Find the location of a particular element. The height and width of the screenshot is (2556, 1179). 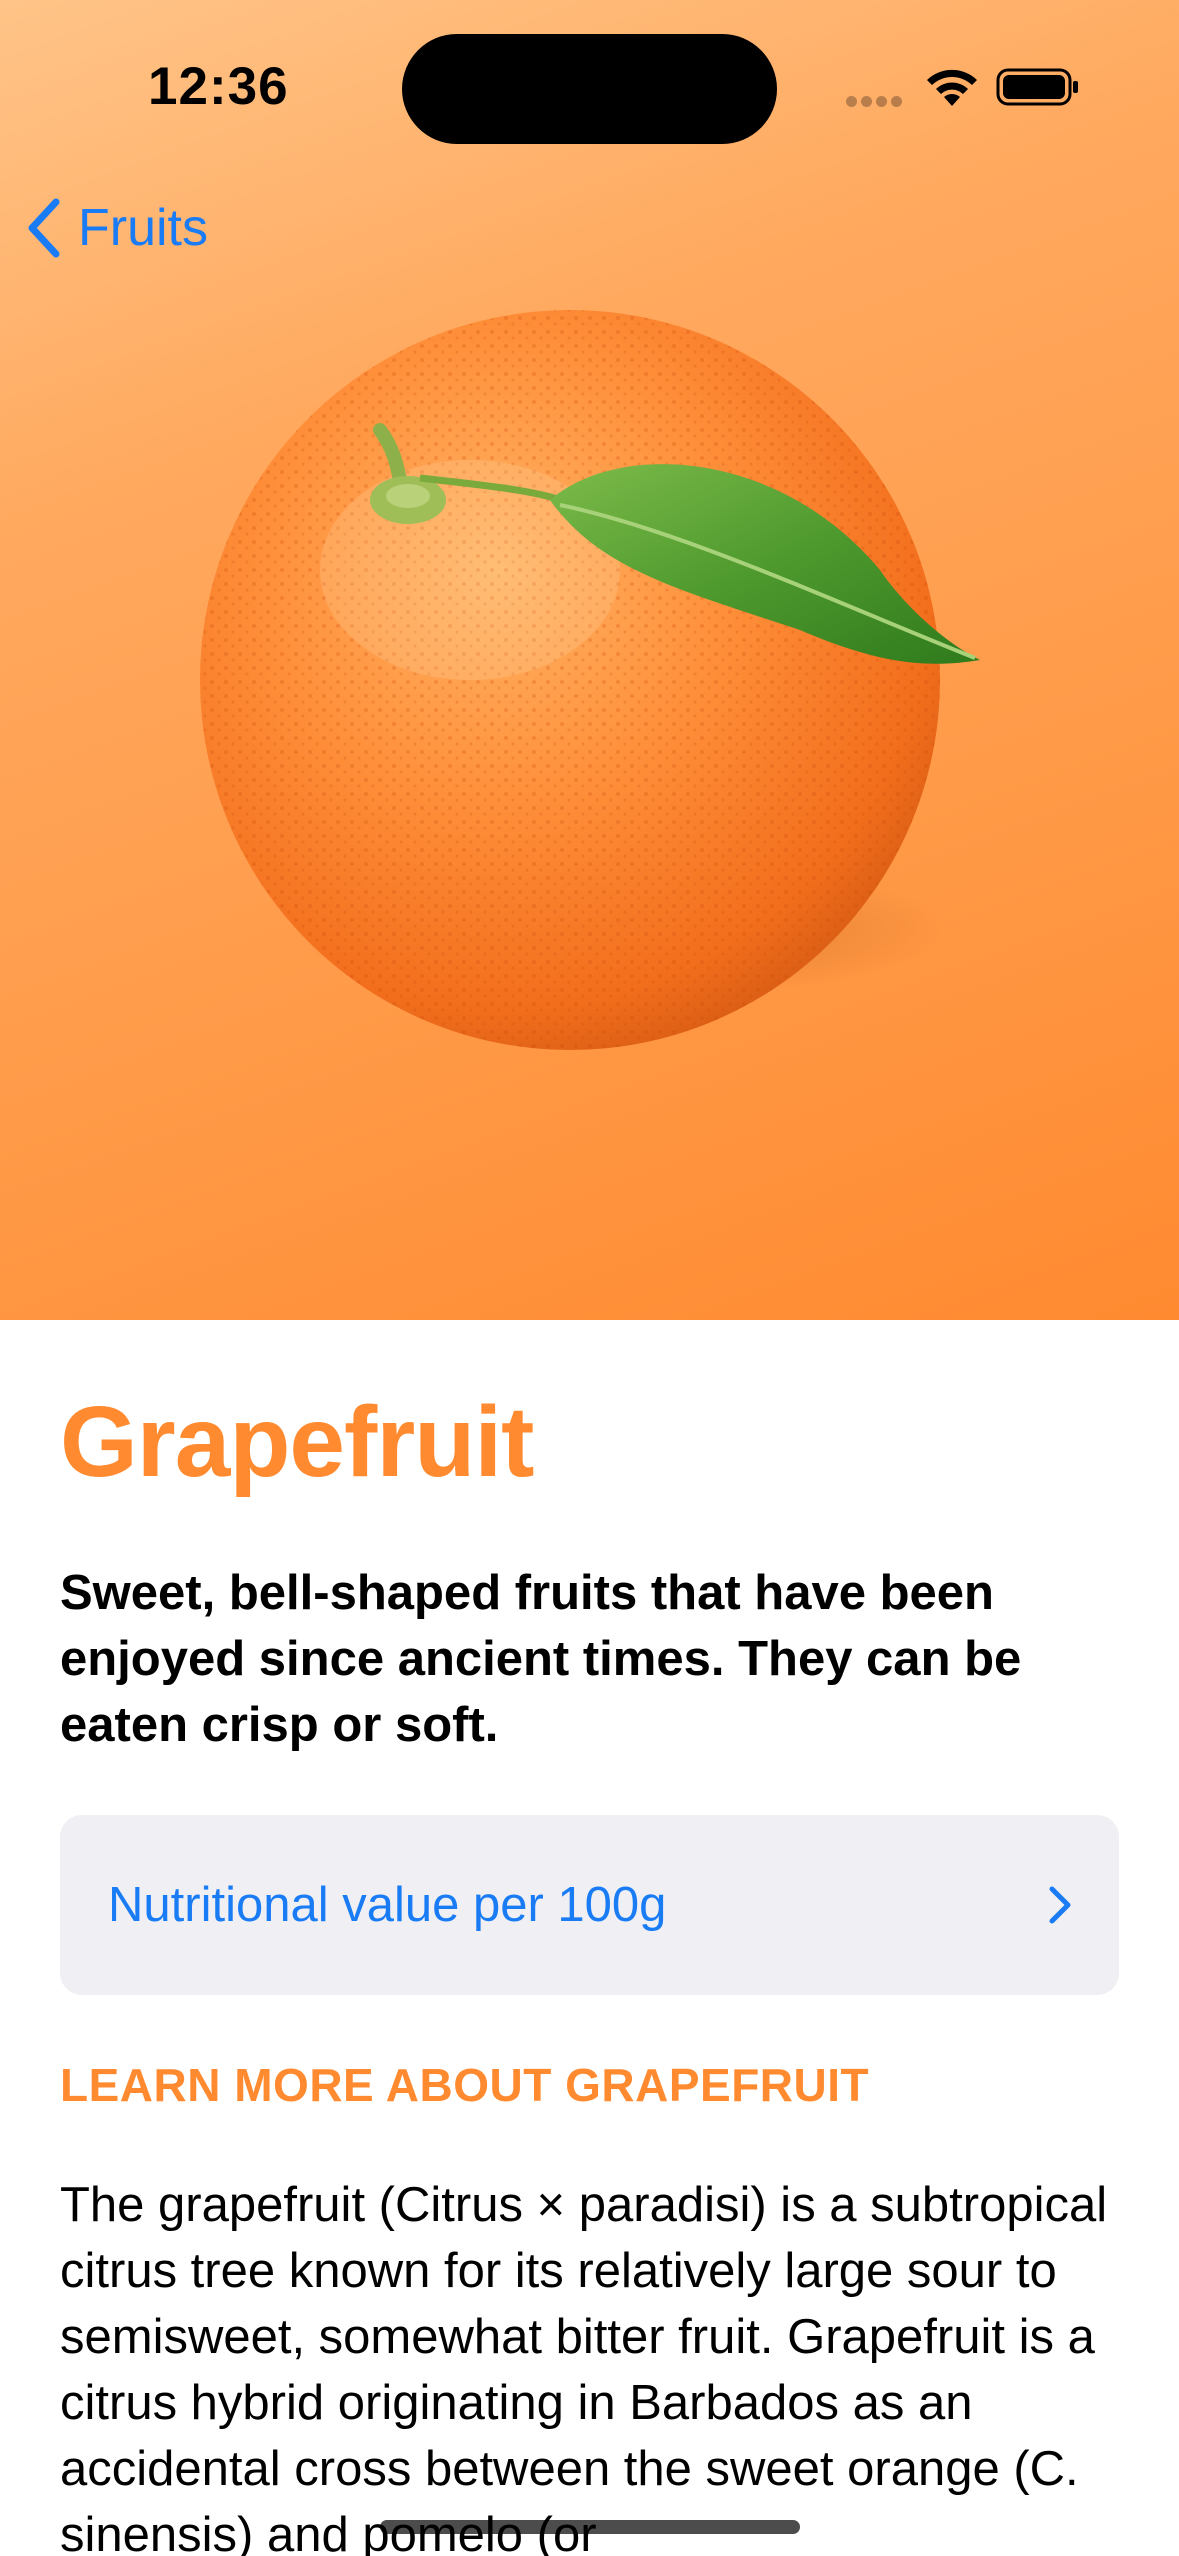

chevron-left-icon is located at coordinates (44, 228).